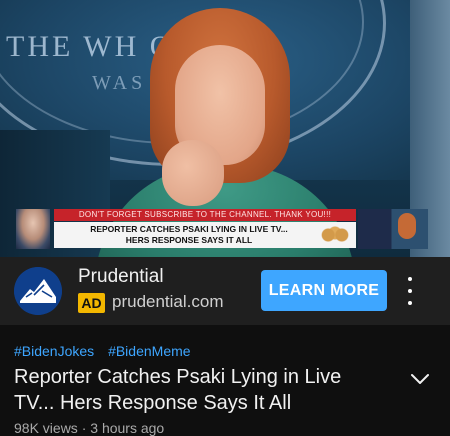  I want to click on hashtag-link: #BidenMeme, so click(149, 351).